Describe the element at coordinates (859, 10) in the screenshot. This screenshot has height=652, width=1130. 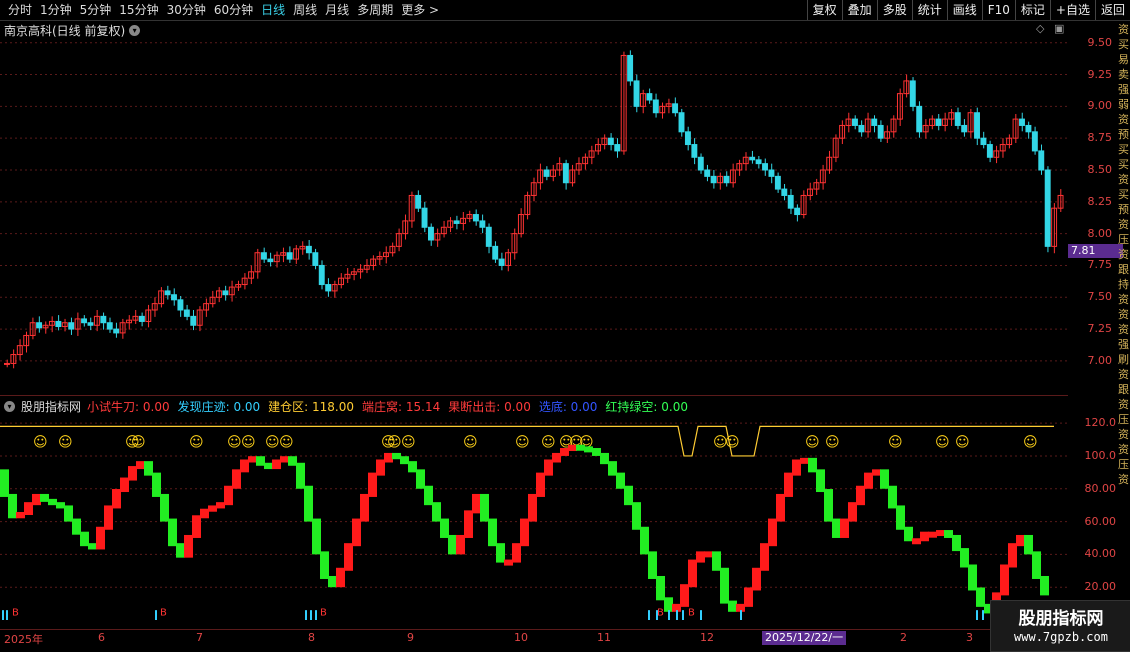
I see `toolbar-button: 叠加` at that location.